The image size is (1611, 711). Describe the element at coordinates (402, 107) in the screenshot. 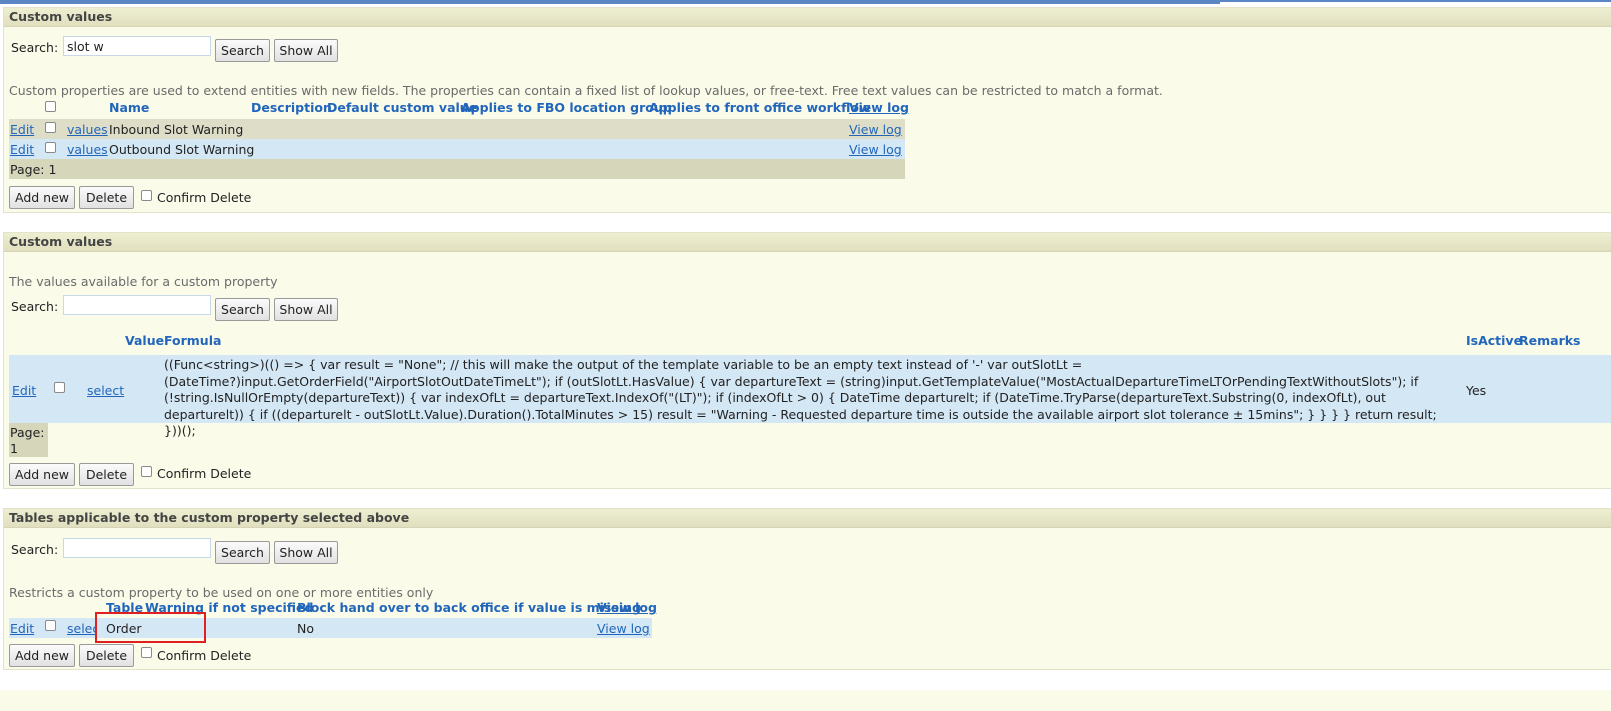

I see `col-default-value: Default custom value` at that location.